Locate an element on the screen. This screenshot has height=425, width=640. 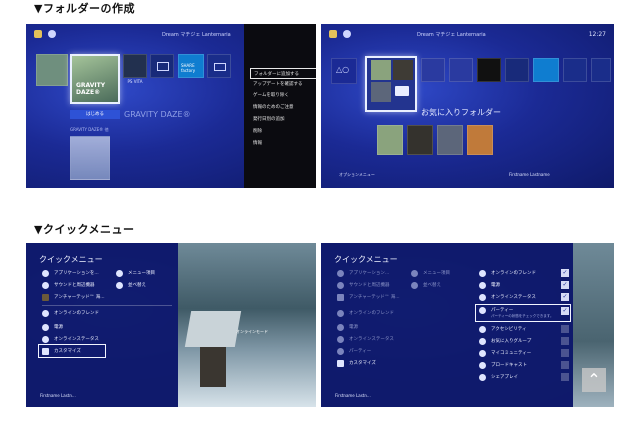
play-button: はじめる is located at coordinates (95, 114).